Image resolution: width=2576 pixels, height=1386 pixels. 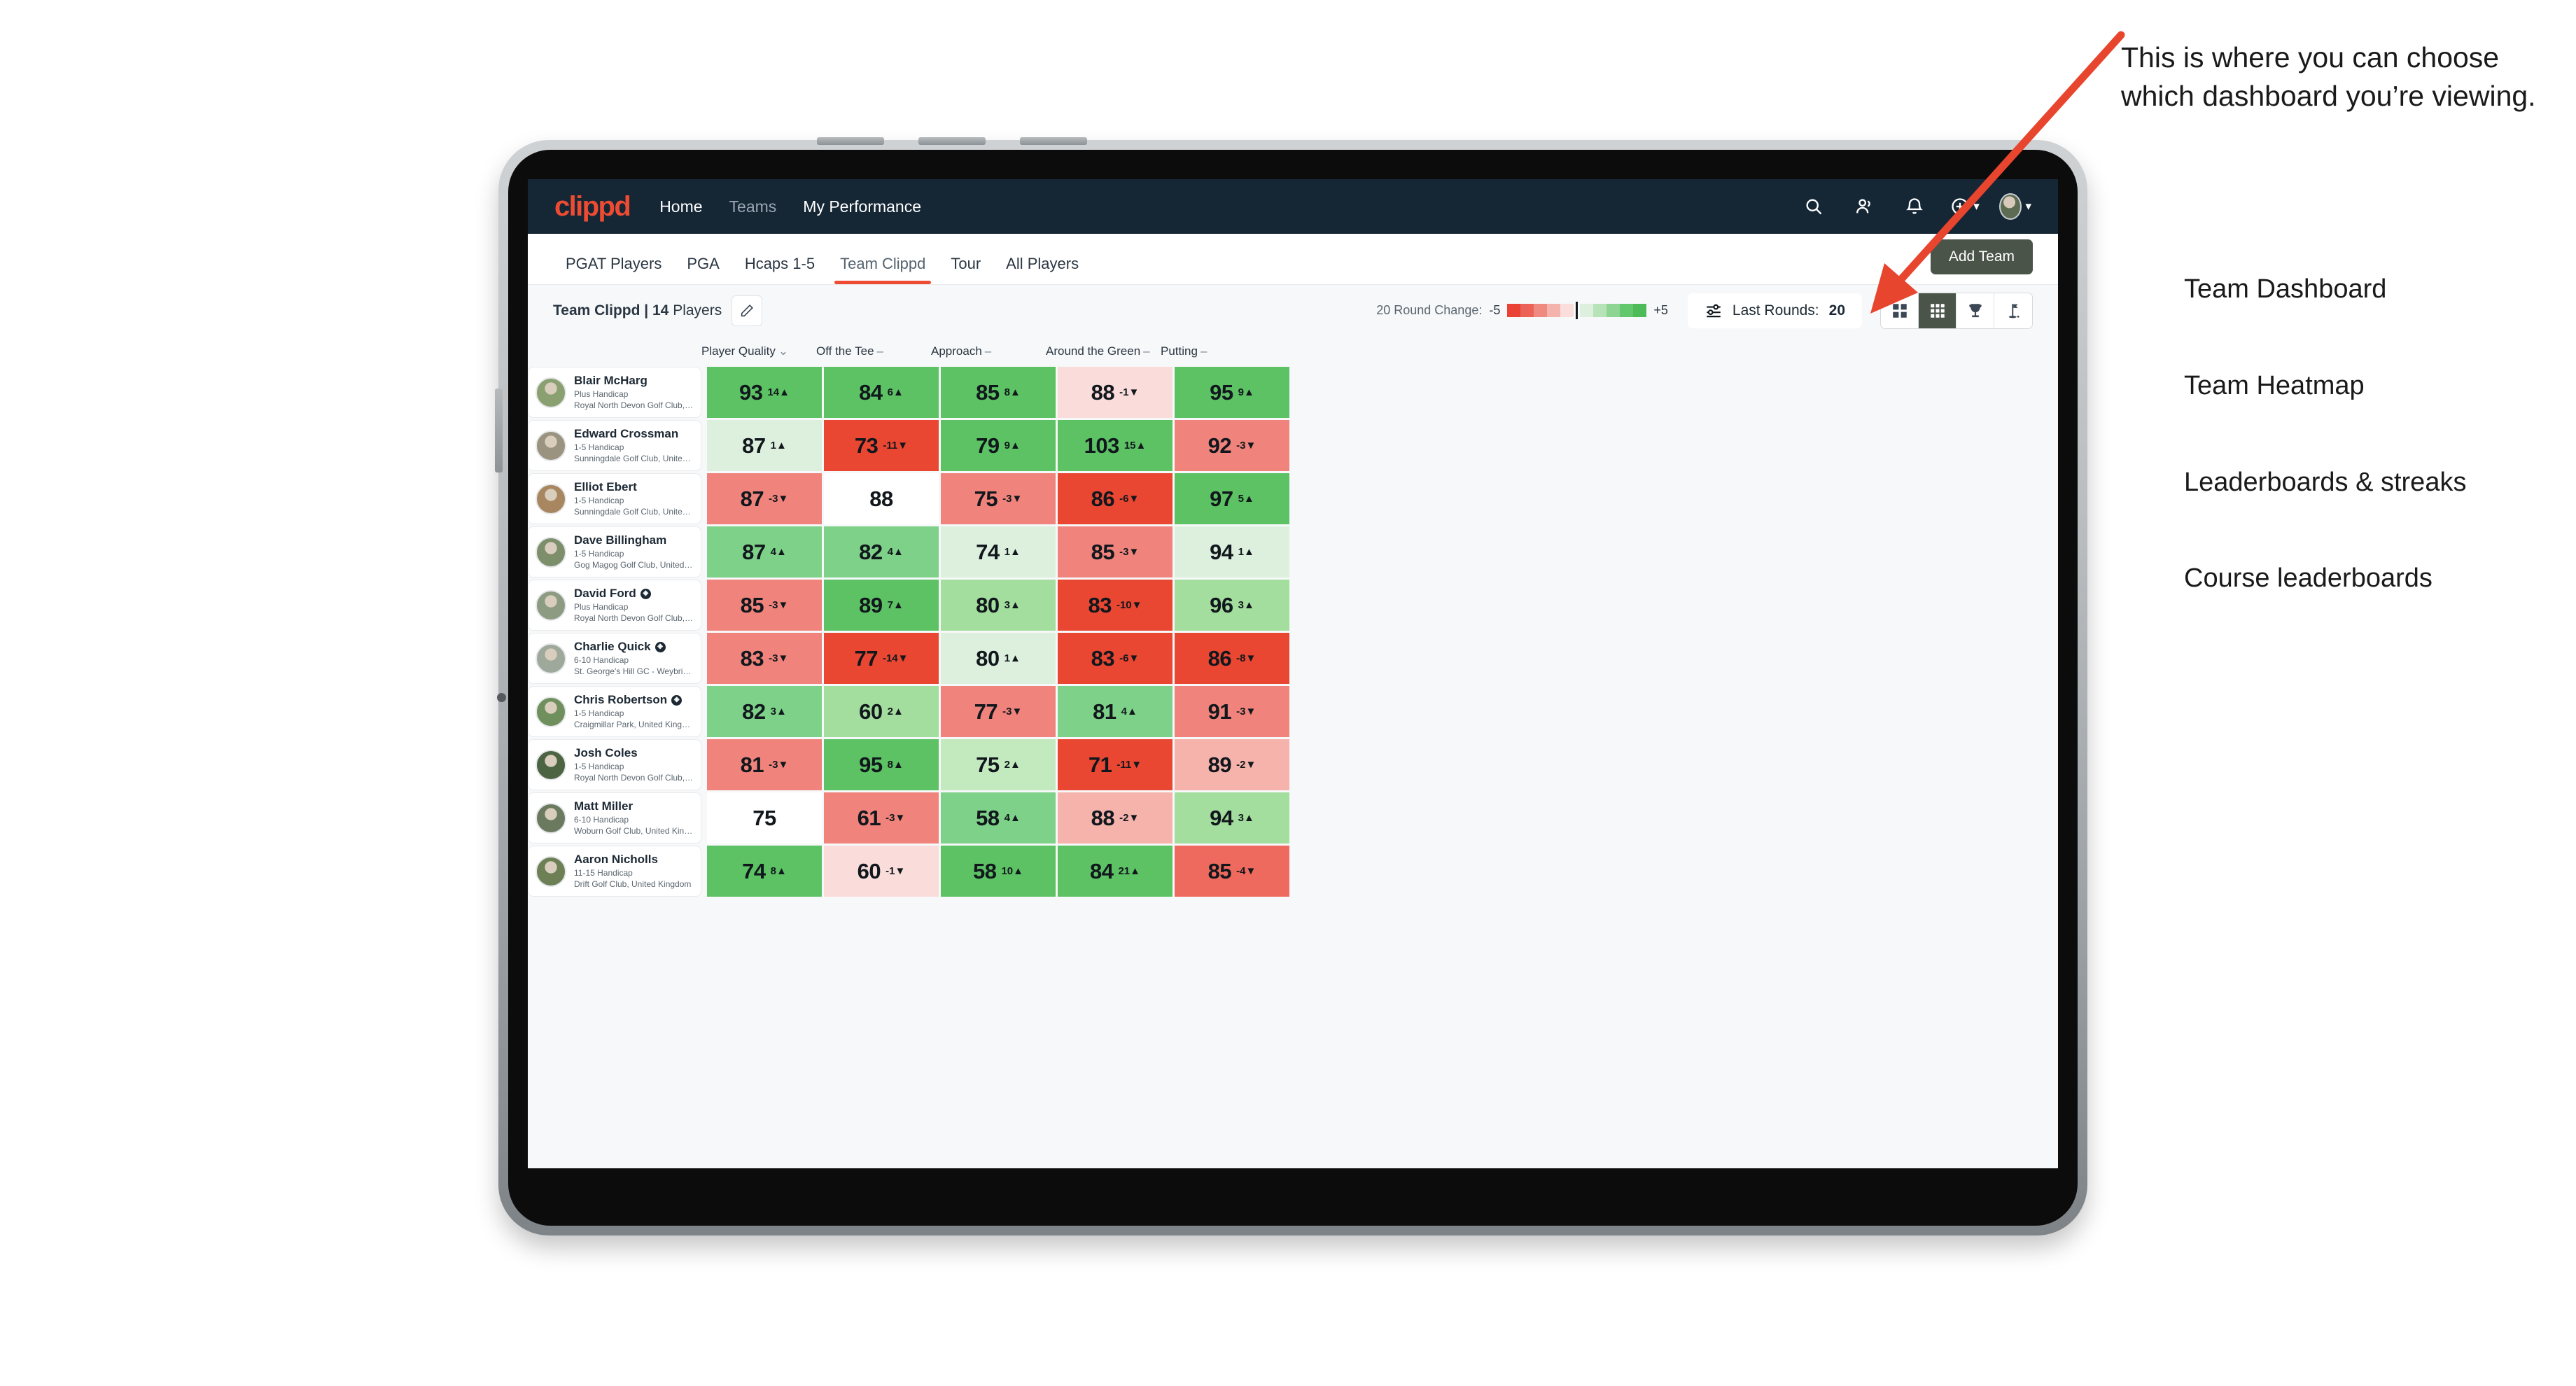 I want to click on heatmap-cell: 74 8▲, so click(x=764, y=871).